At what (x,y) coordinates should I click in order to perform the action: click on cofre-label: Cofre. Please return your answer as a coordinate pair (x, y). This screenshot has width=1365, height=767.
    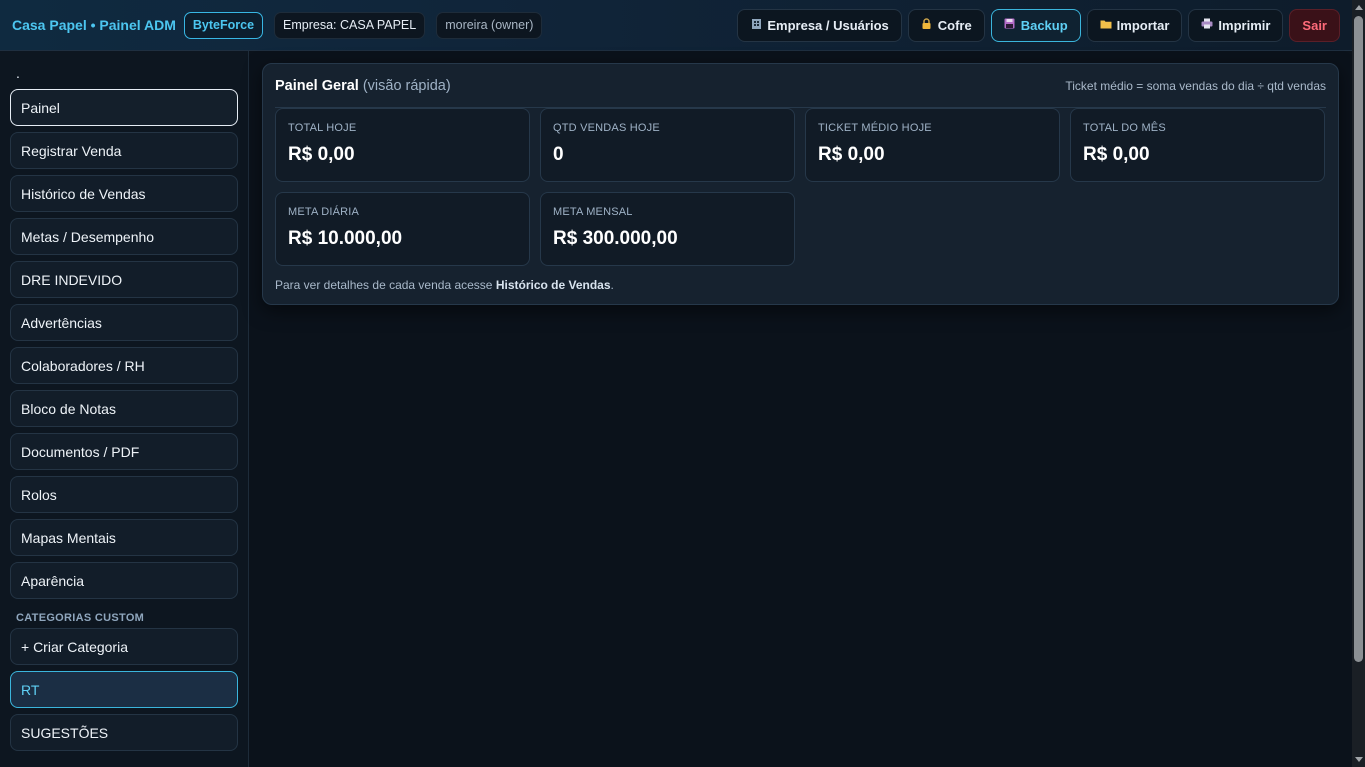
    Looking at the image, I should click on (954, 25).